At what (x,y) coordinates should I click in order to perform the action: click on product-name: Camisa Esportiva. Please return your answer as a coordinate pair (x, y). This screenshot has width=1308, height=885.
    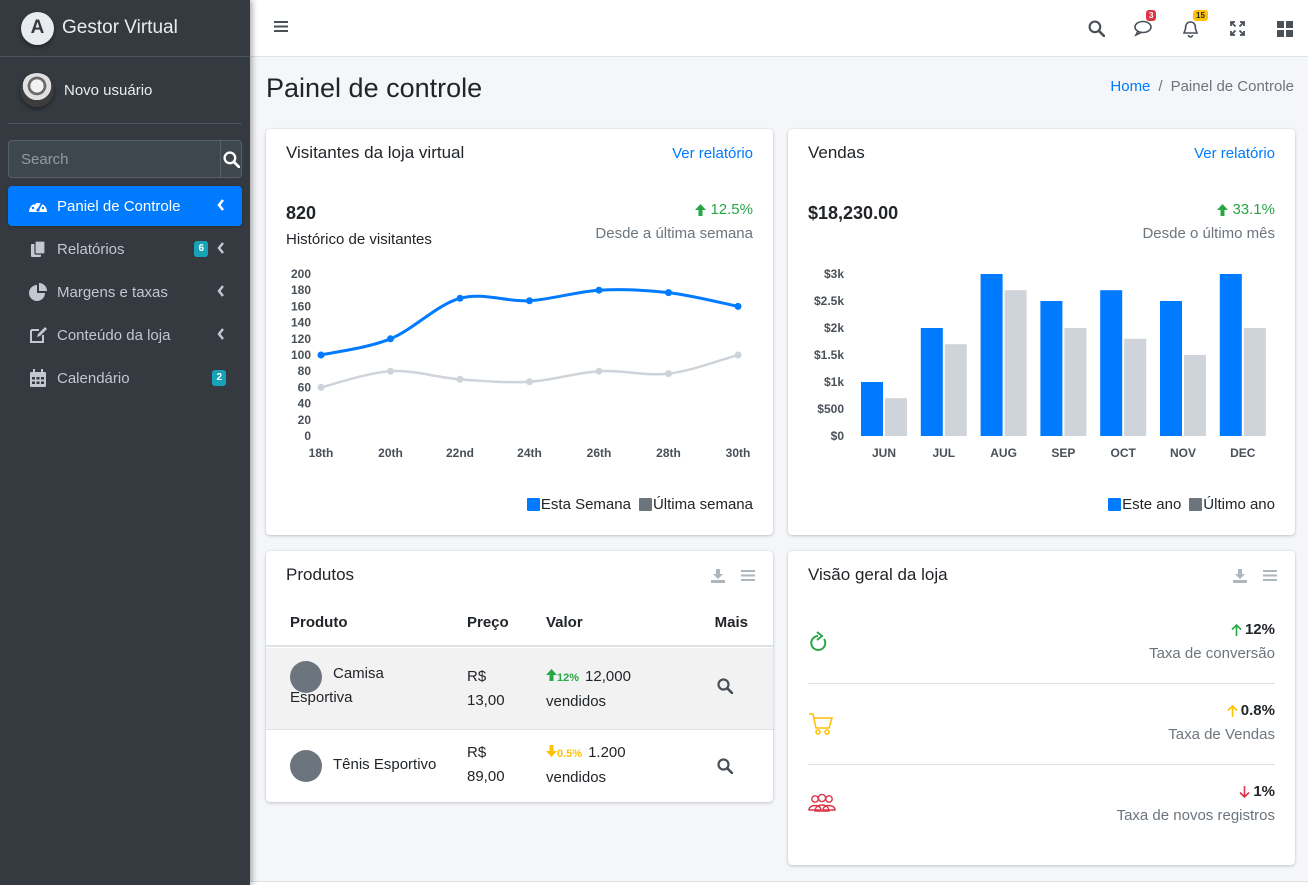
    Looking at the image, I should click on (337, 685).